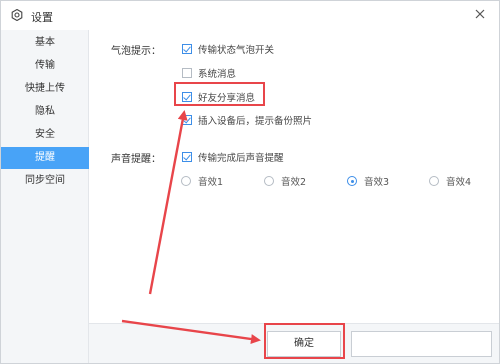 This screenshot has height=364, width=500. I want to click on system-message-checkbox: 系统消息, so click(209, 73).